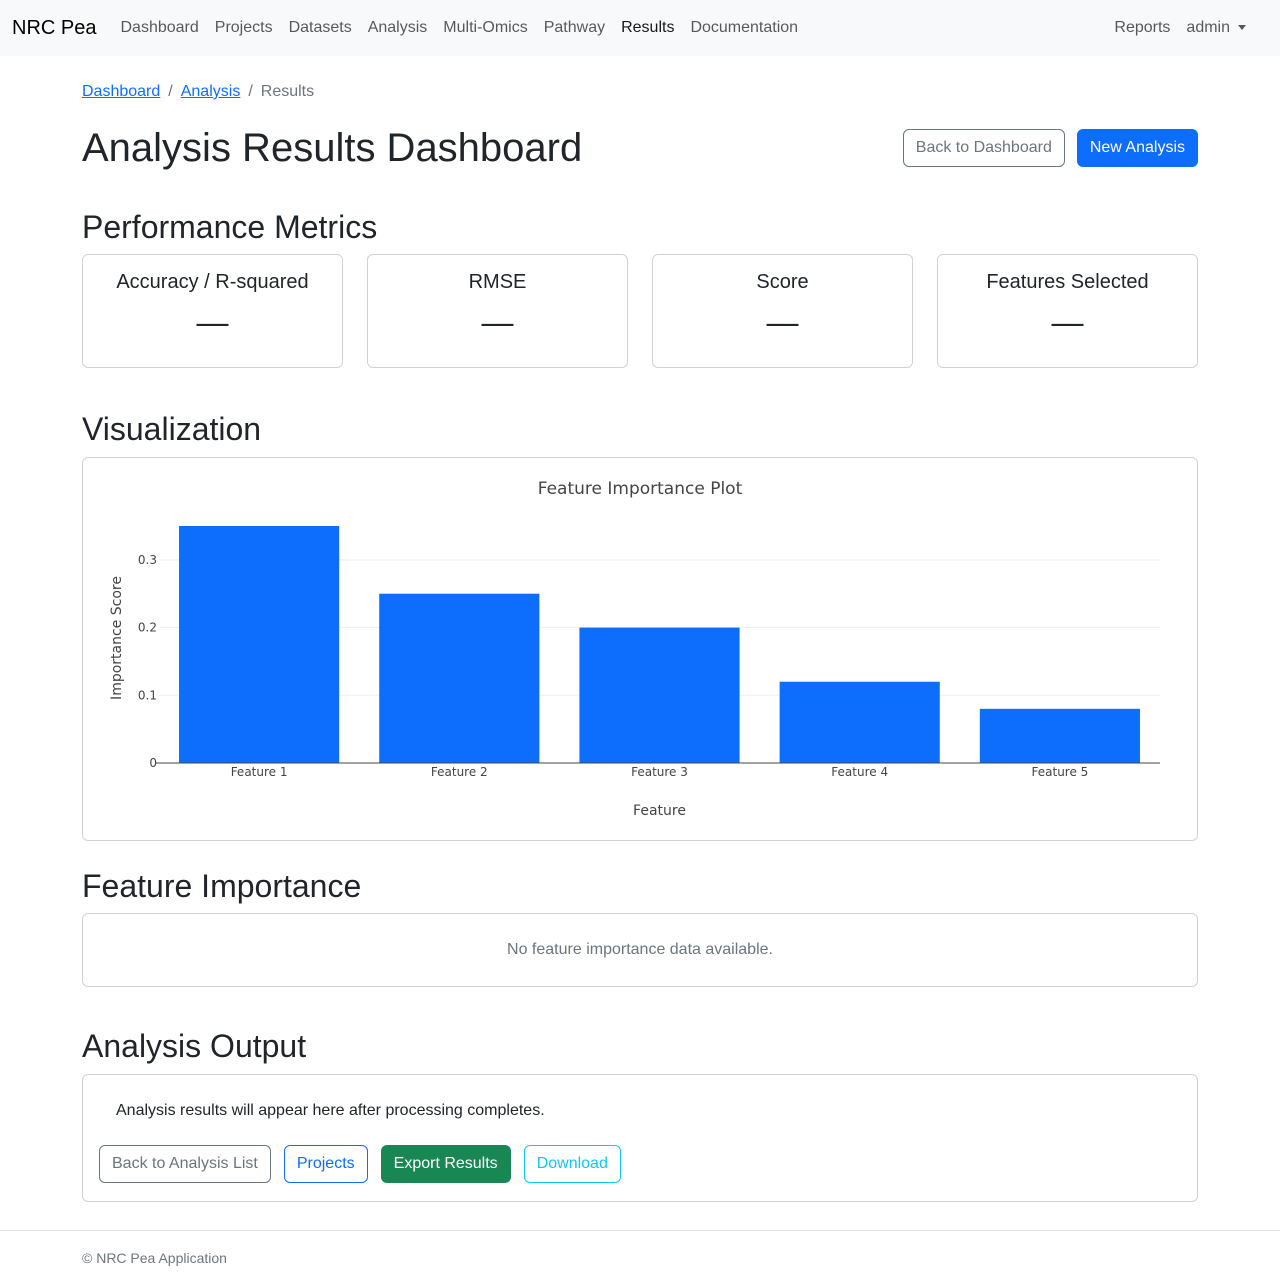 This screenshot has width=1280, height=1284. Describe the element at coordinates (212, 282) in the screenshot. I see `metric-label: Accuracy / R-squared` at that location.